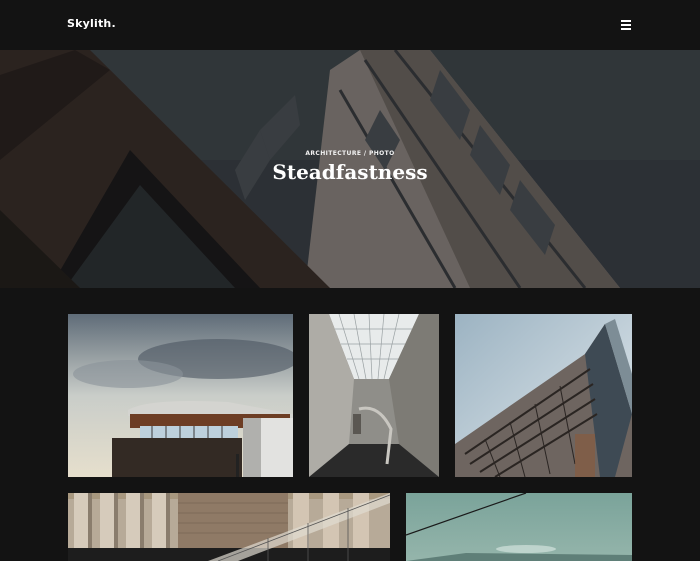 This screenshot has width=700, height=561. What do you see at coordinates (627, 25) in the screenshot?
I see `hamburger-menu-icon` at bounding box center [627, 25].